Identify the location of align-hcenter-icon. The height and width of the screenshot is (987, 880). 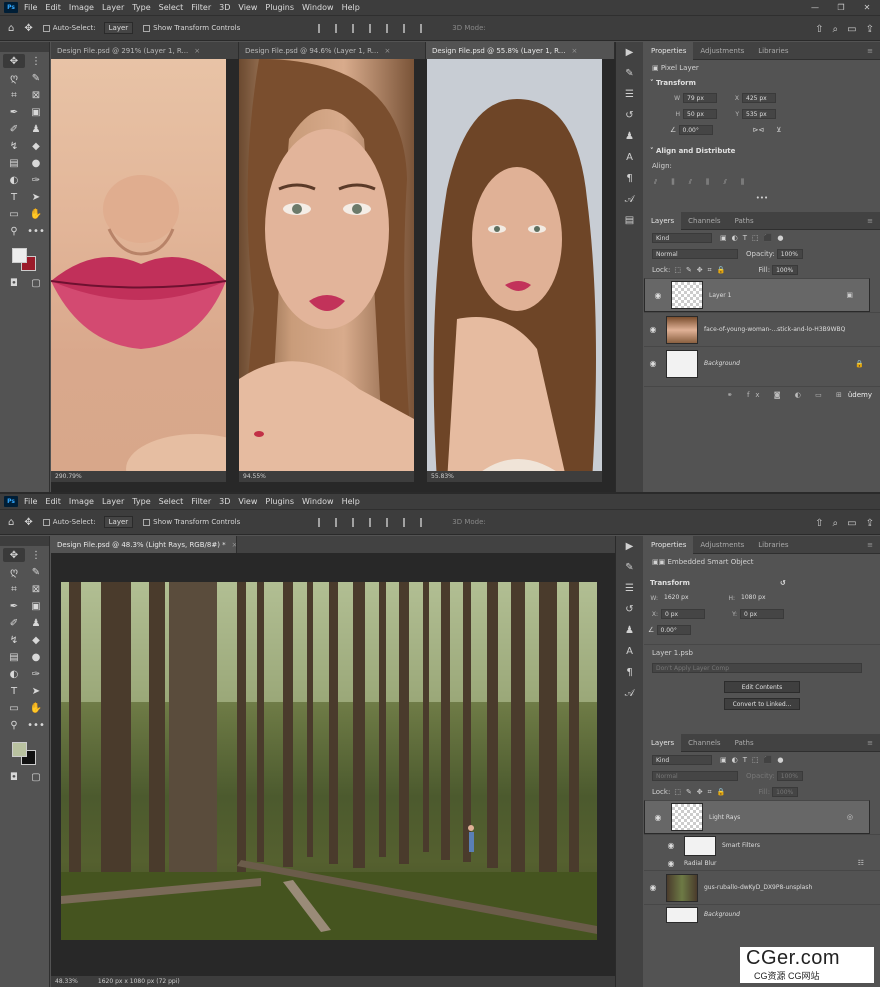
(339, 28).